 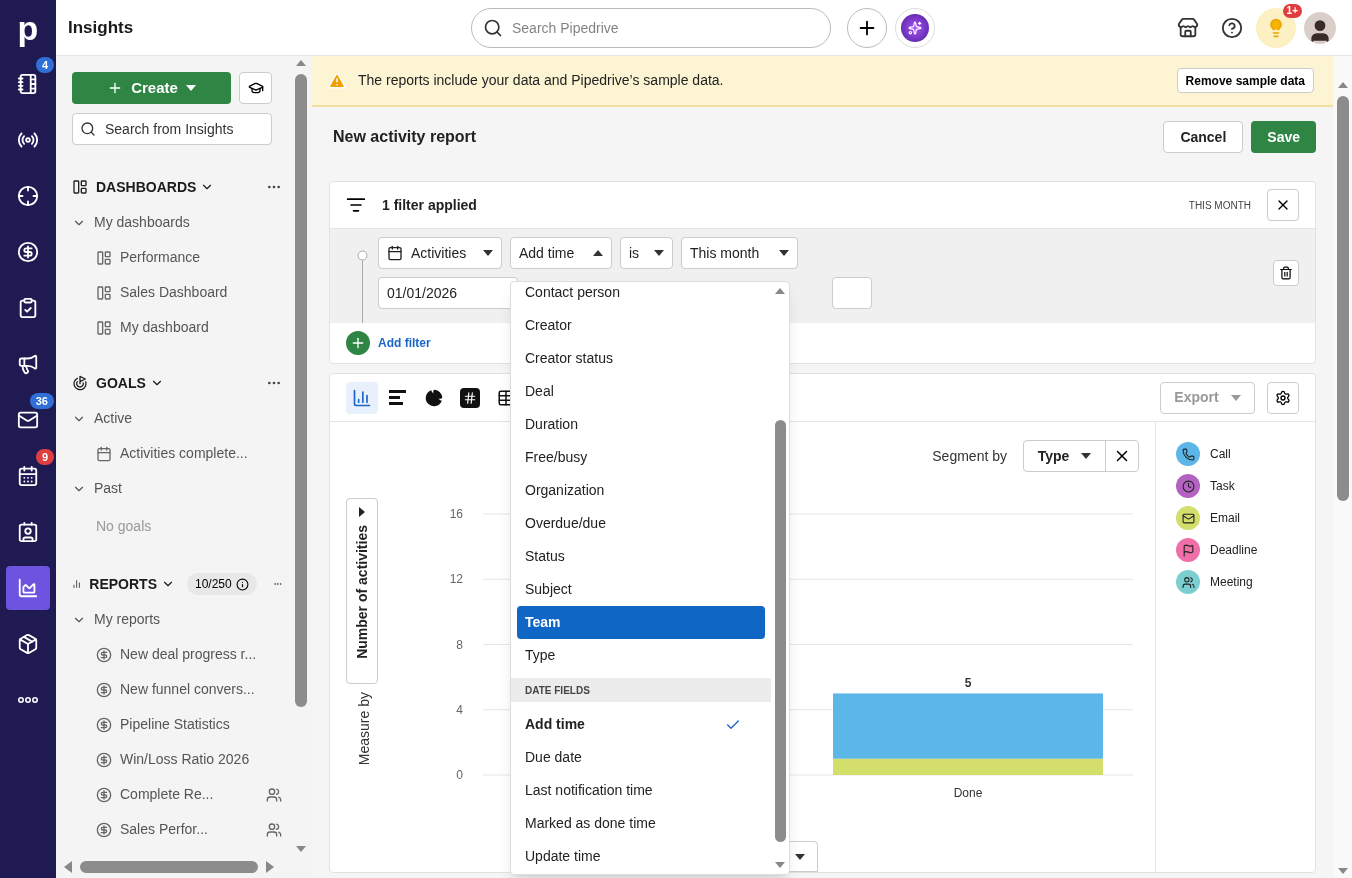 What do you see at coordinates (1232, 27) in the screenshot?
I see `help-icon` at bounding box center [1232, 27].